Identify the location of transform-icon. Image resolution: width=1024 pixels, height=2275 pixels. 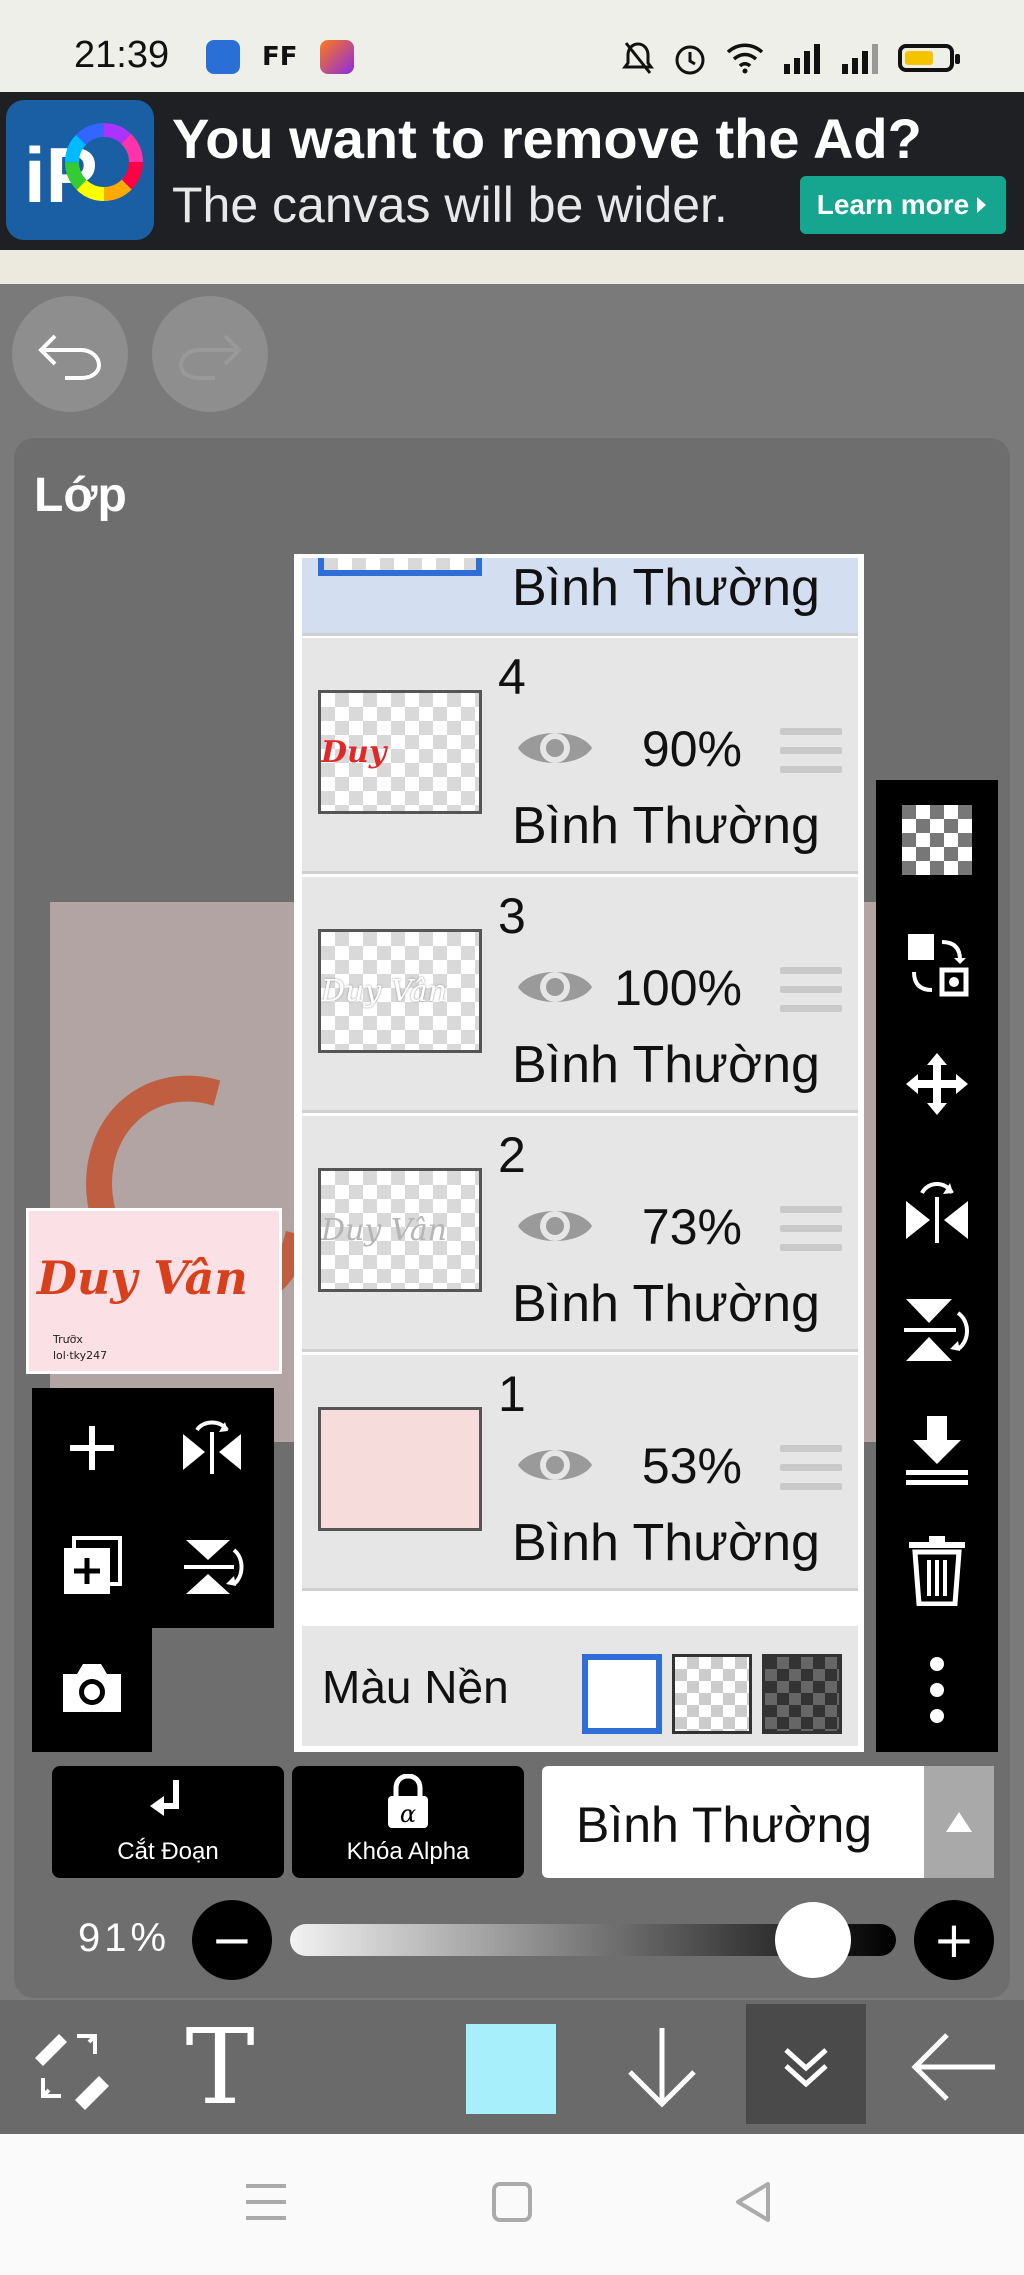
(938, 965).